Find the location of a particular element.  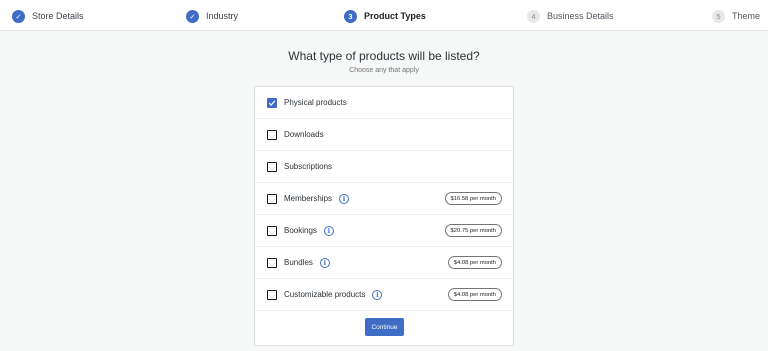

step-product-types: 3 Product Types is located at coordinates (385, 16).